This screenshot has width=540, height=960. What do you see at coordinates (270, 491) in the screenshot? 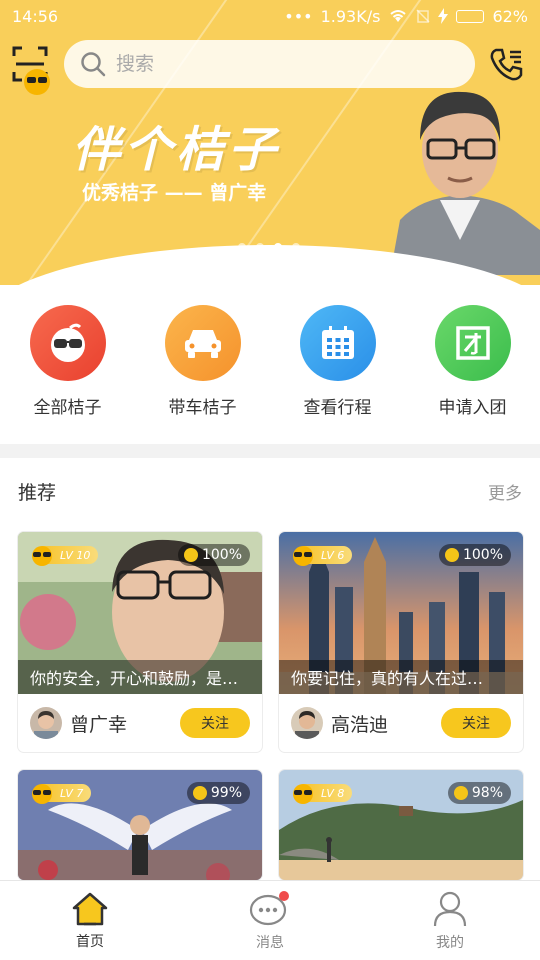
I see `recommend-header: 推荐 更多` at bounding box center [270, 491].